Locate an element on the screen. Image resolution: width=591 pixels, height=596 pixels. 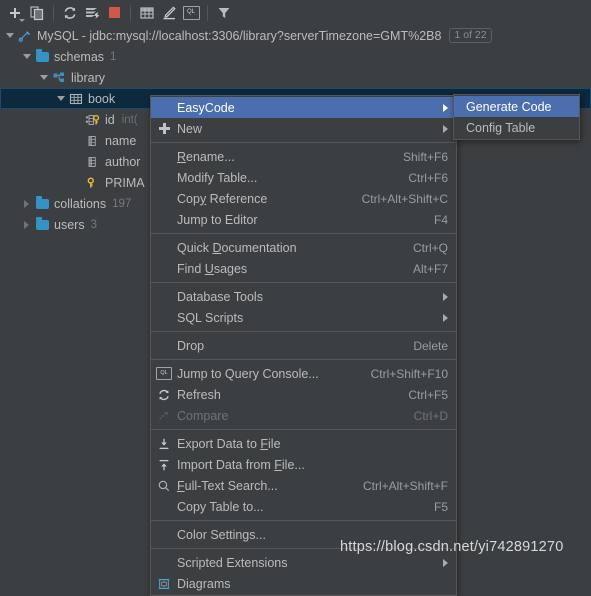
menu-item-rename: Rename... Shift+F6 is located at coordinates (303, 156).